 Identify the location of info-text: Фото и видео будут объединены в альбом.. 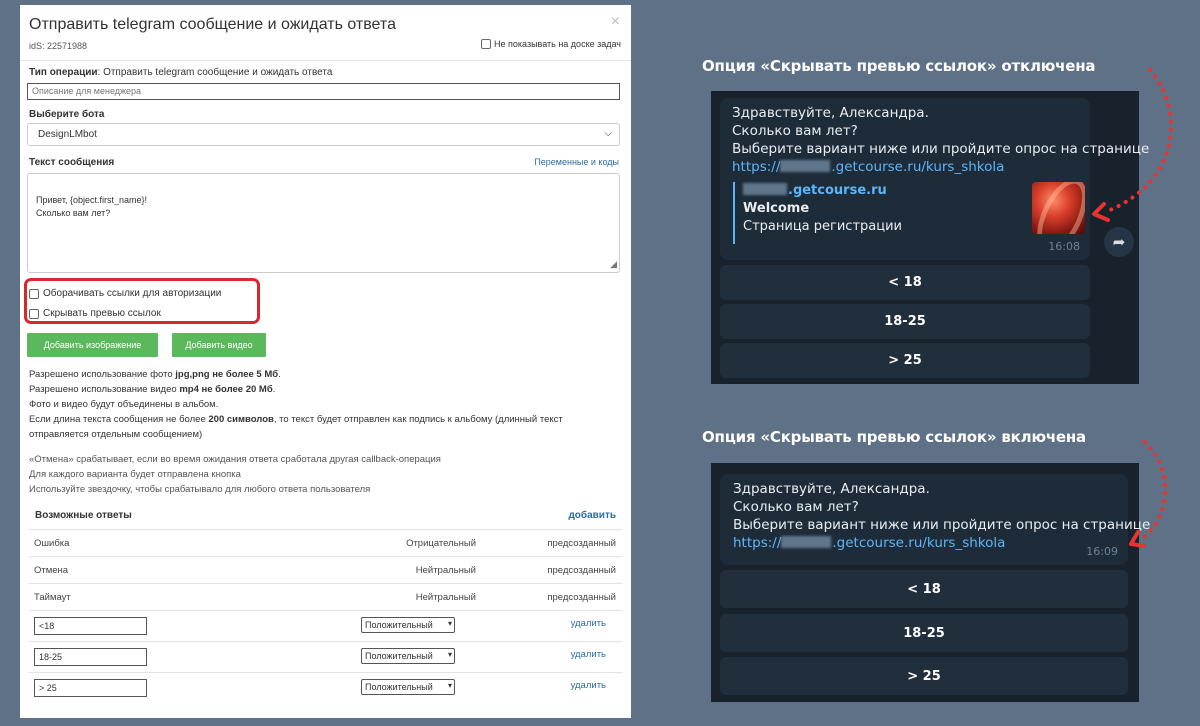
(124, 404).